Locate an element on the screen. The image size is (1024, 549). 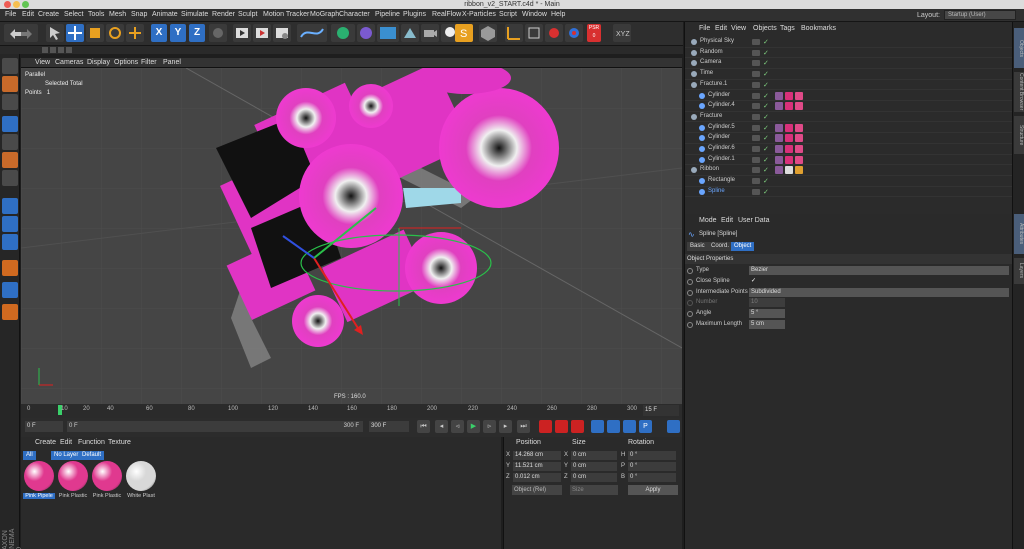
cube-object-icon is located at coordinates (488, 33).